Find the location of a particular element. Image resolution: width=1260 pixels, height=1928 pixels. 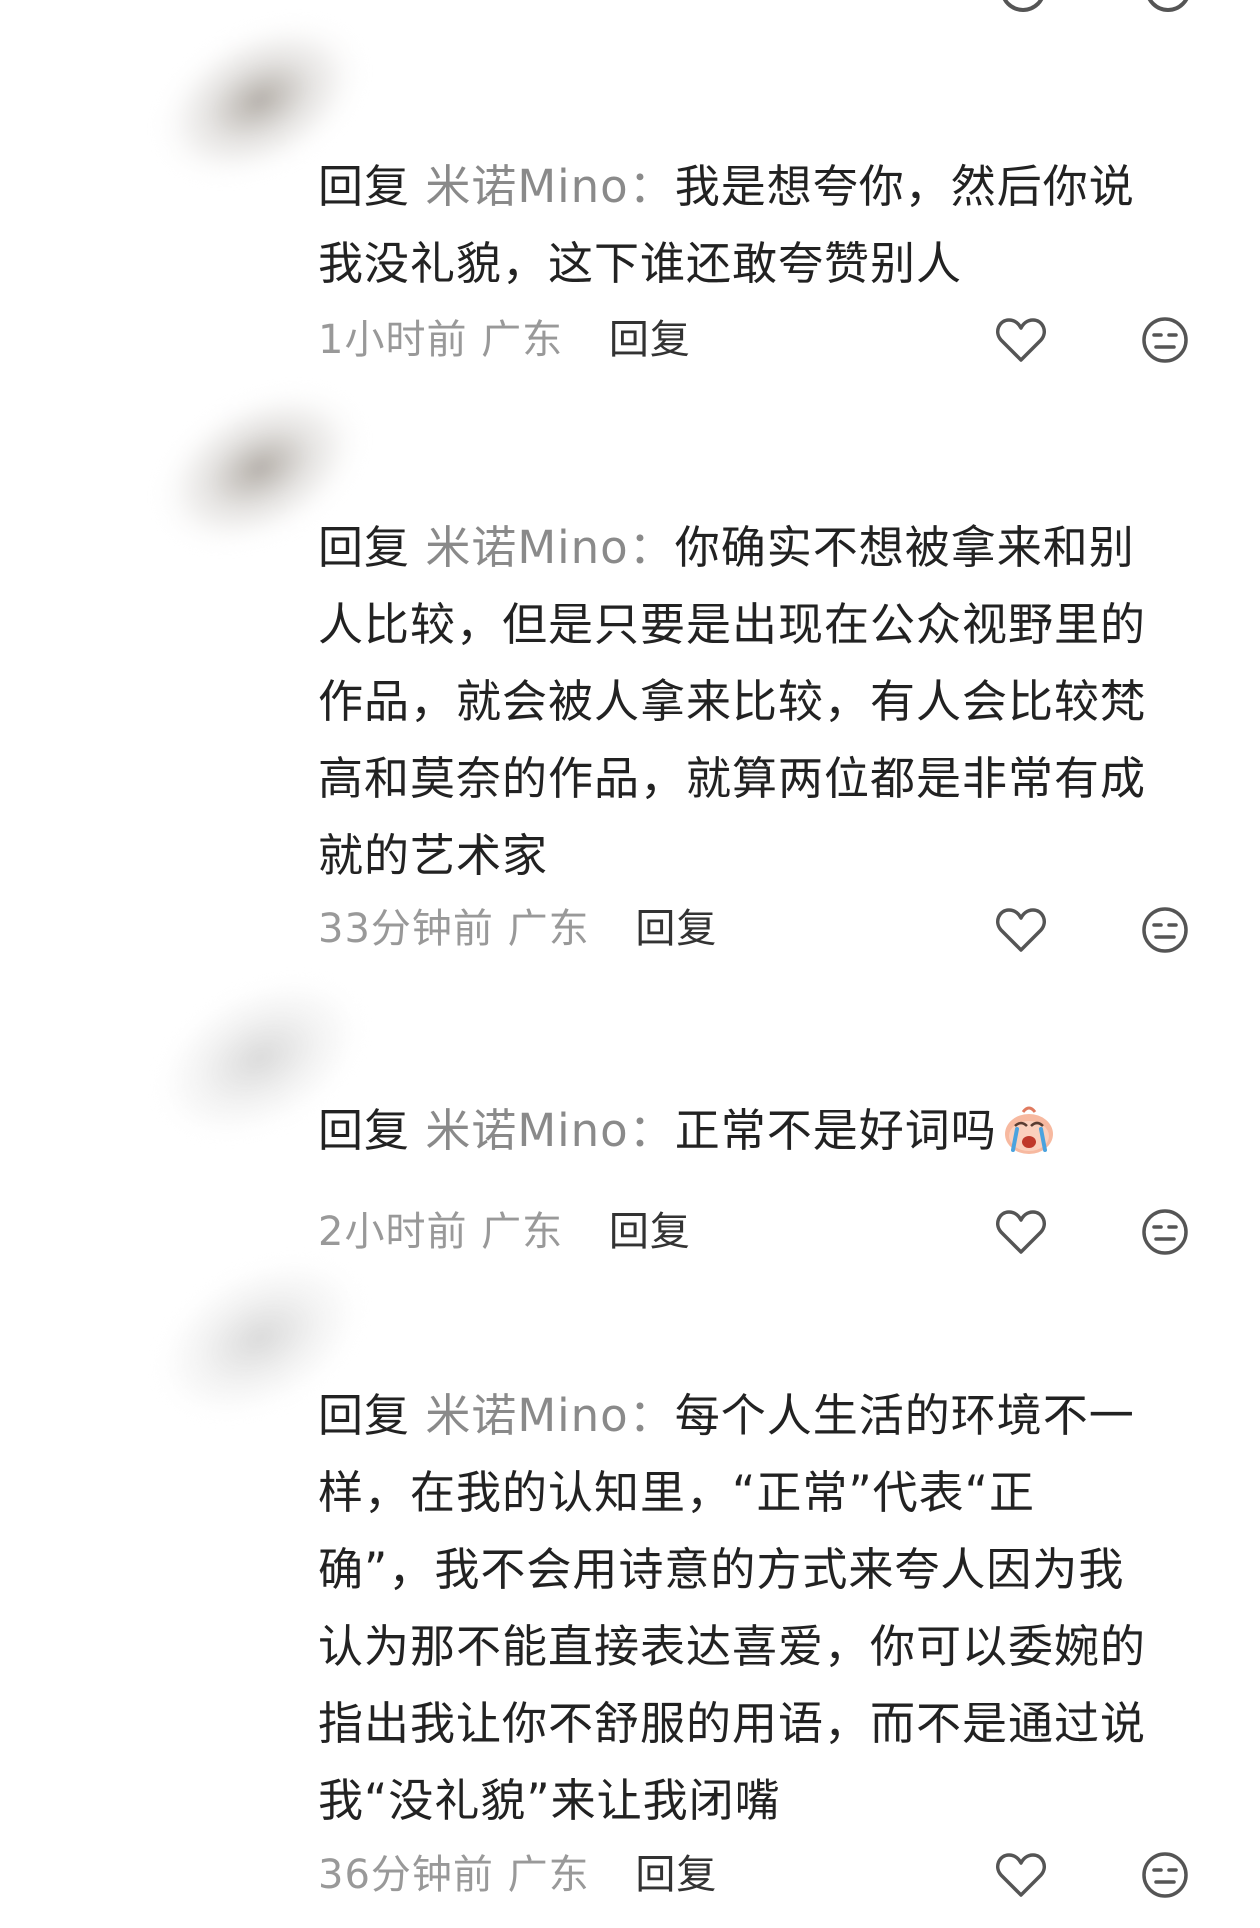

timestamp: 33分钟前 is located at coordinates (406, 929).